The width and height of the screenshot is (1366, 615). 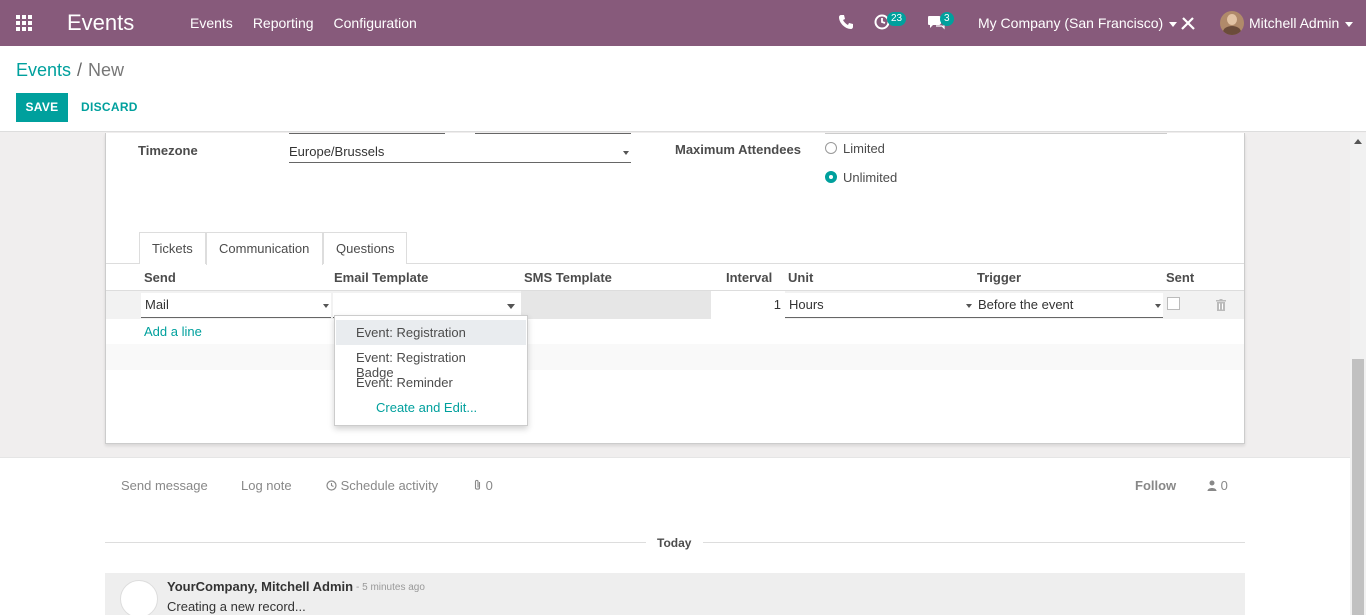 I want to click on limited-radio, so click(x=831, y=148).